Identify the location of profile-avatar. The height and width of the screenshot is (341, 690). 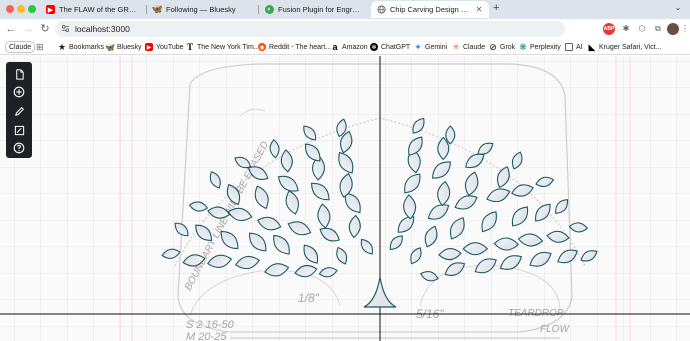
(673, 29).